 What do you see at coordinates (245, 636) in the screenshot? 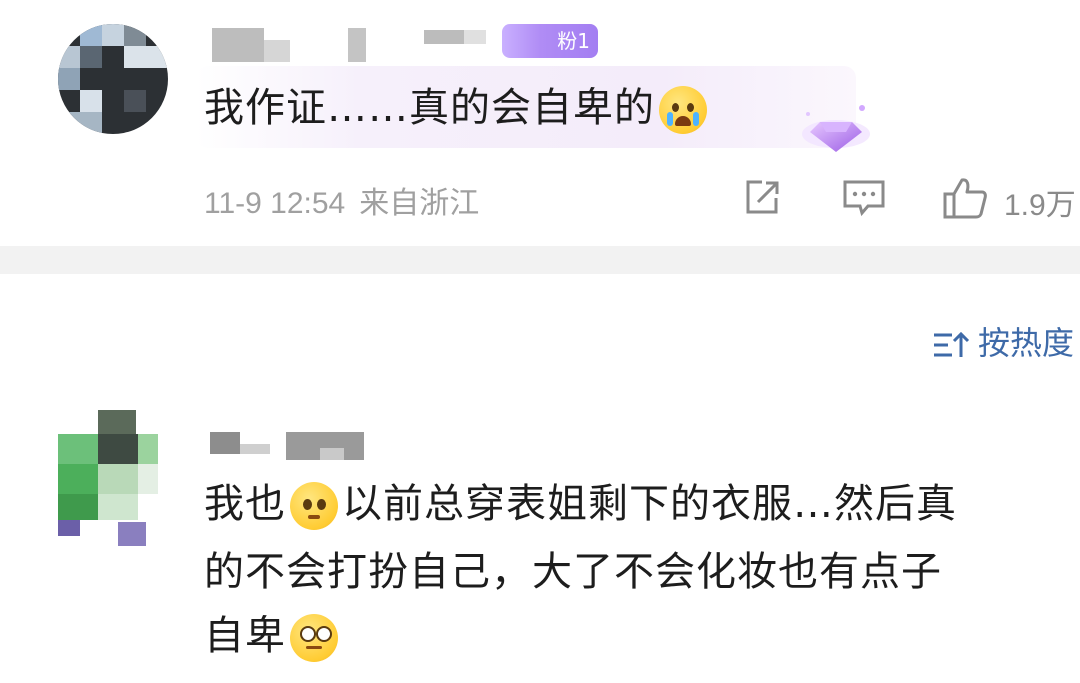
I see `comment-body: 自卑` at bounding box center [245, 636].